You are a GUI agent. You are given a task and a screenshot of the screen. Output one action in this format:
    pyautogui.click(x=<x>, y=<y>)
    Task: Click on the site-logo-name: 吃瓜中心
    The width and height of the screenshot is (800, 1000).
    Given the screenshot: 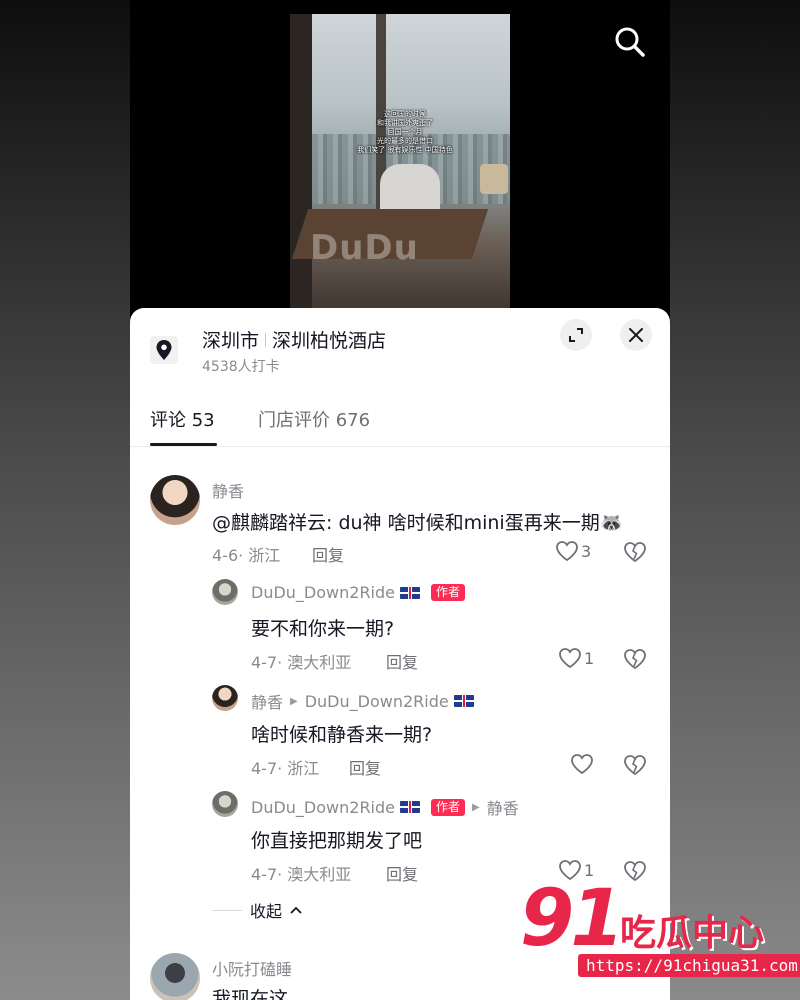 What is the action you would take?
    pyautogui.click(x=692, y=933)
    